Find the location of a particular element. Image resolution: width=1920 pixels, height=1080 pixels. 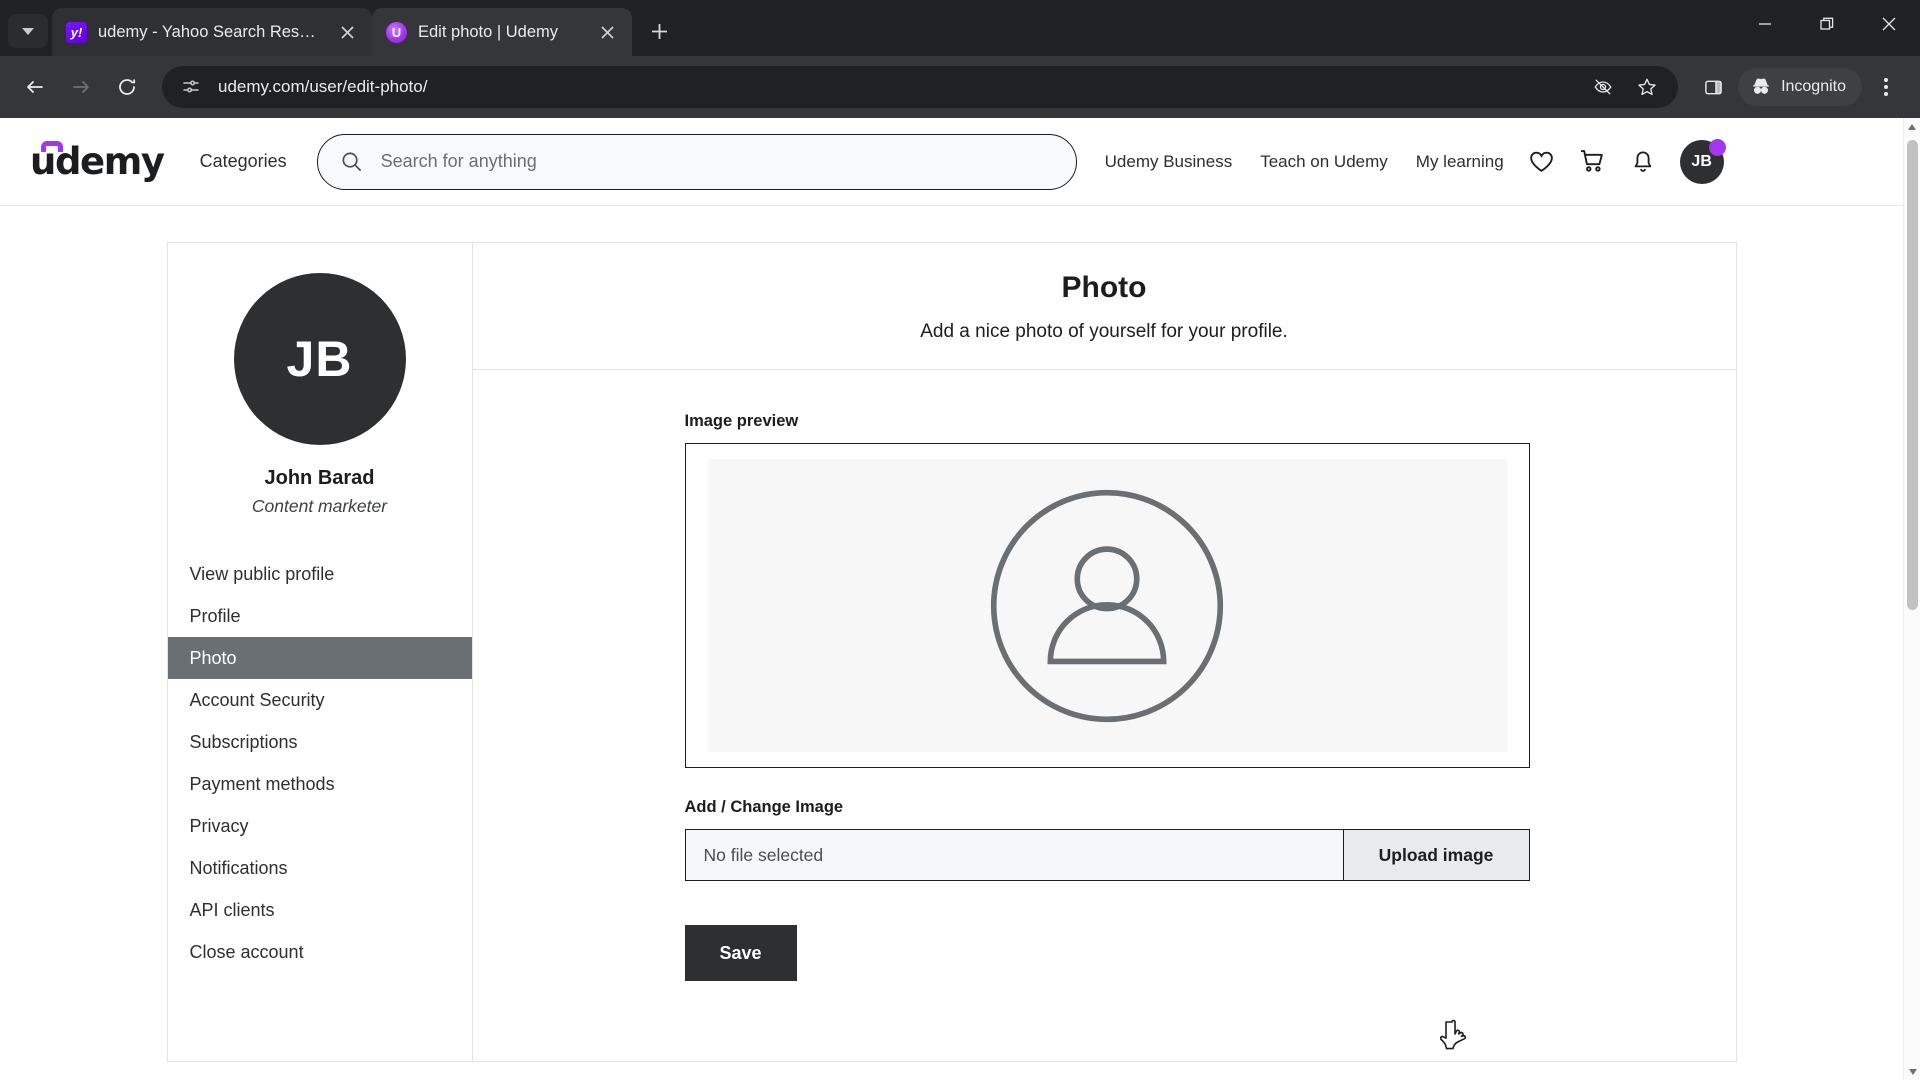

incognito-label: Incognito is located at coordinates (1813, 86).